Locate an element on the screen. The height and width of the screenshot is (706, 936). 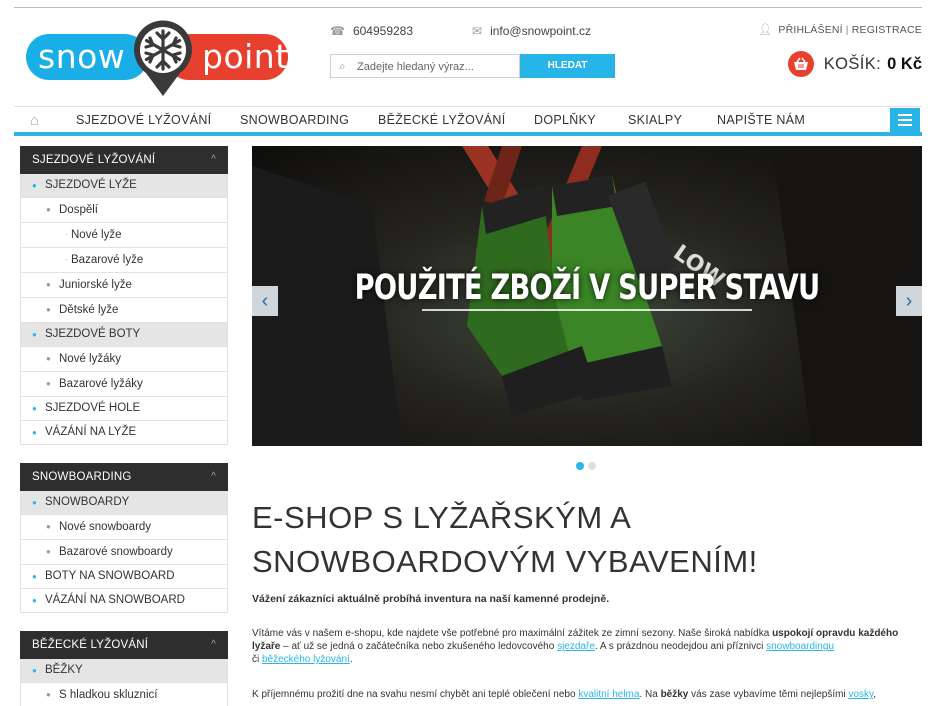
sidebar-item-label: Nové lyže is located at coordinates (96, 235).